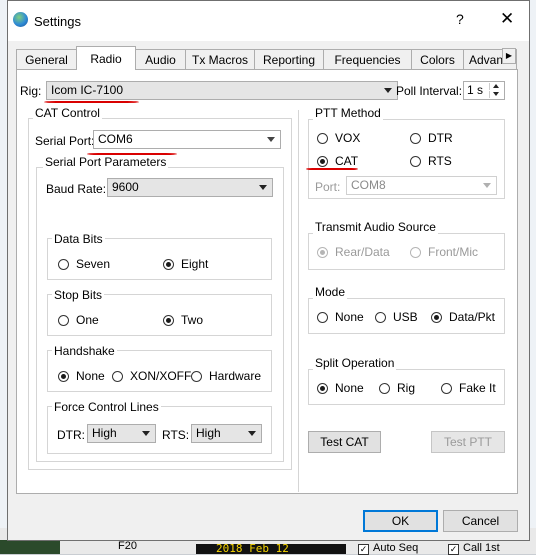 This screenshot has width=536, height=555. I want to click on spin-down-icon, so click(496, 94).